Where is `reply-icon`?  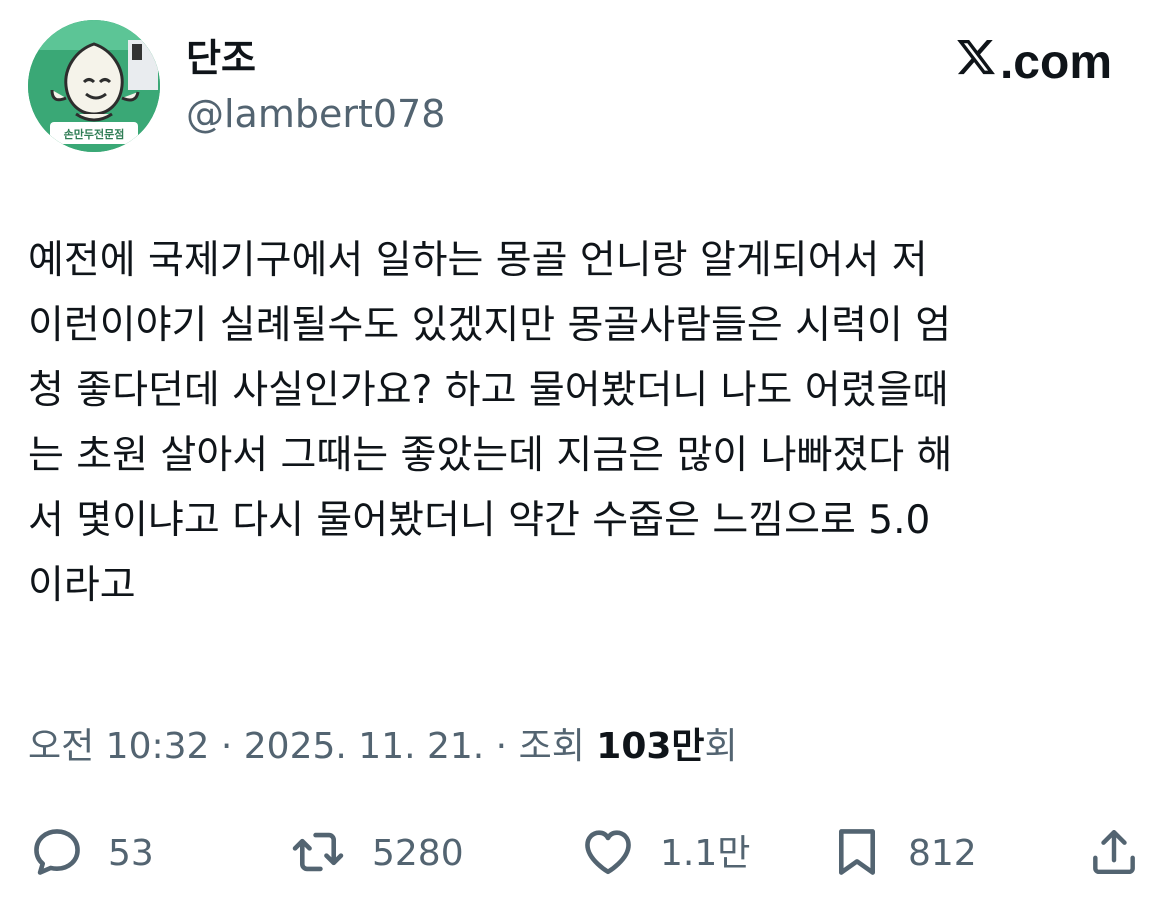 reply-icon is located at coordinates (57, 854).